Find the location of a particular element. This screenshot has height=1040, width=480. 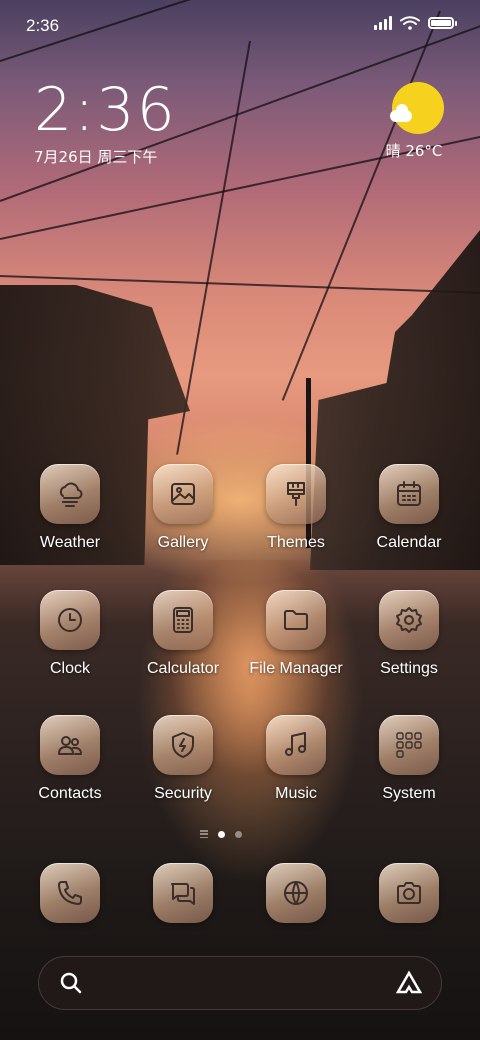

message-icon is located at coordinates (183, 893).